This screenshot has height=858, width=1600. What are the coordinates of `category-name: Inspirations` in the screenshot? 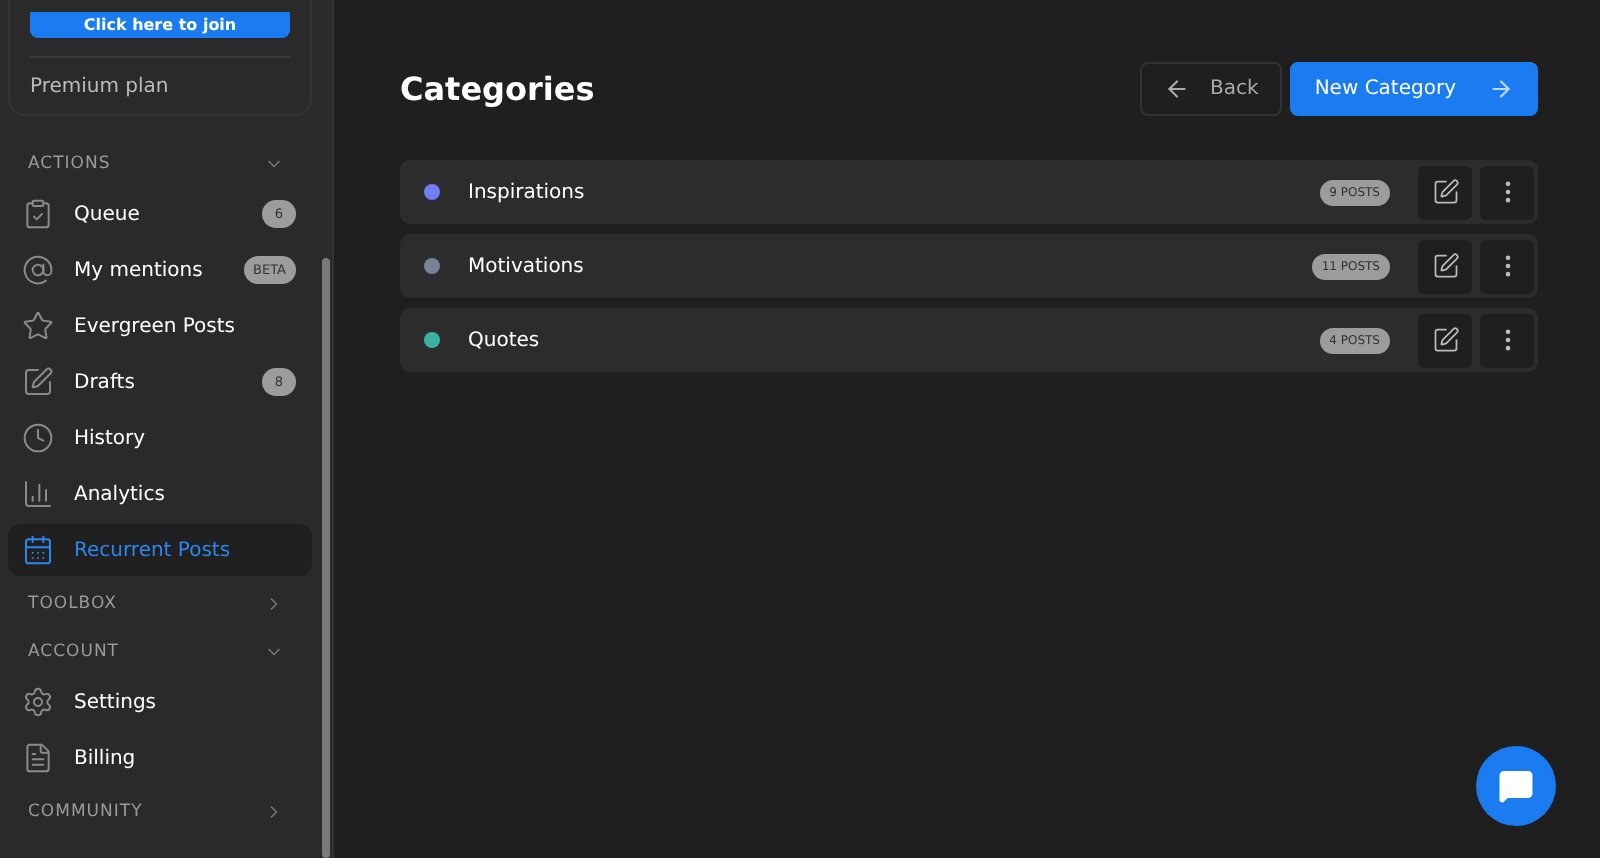 It's located at (527, 192).